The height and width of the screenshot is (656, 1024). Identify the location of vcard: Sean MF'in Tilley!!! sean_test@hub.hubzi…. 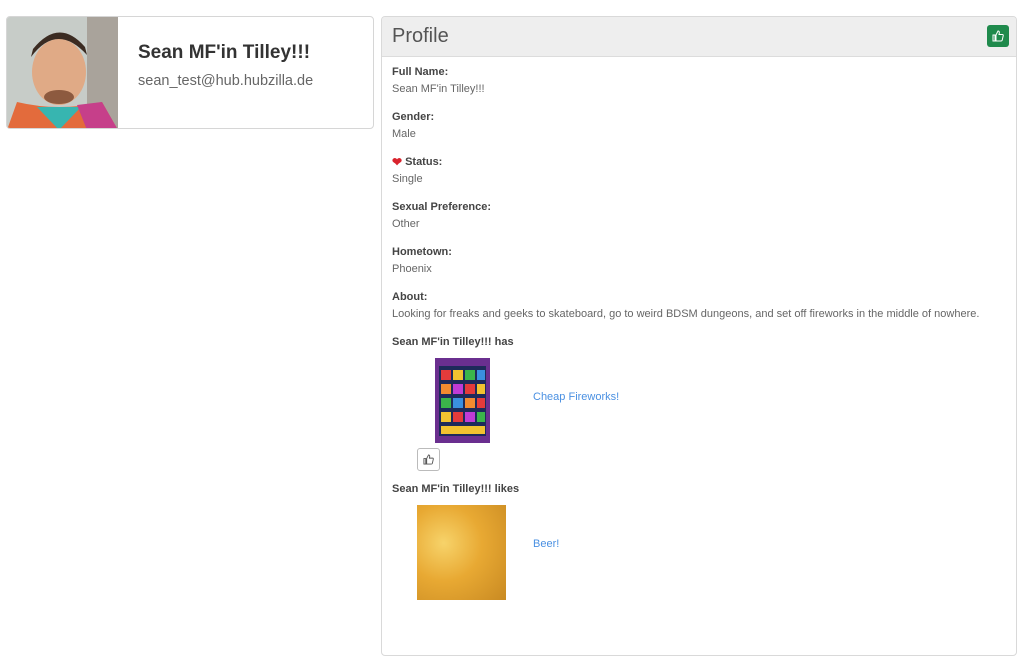
(190, 72).